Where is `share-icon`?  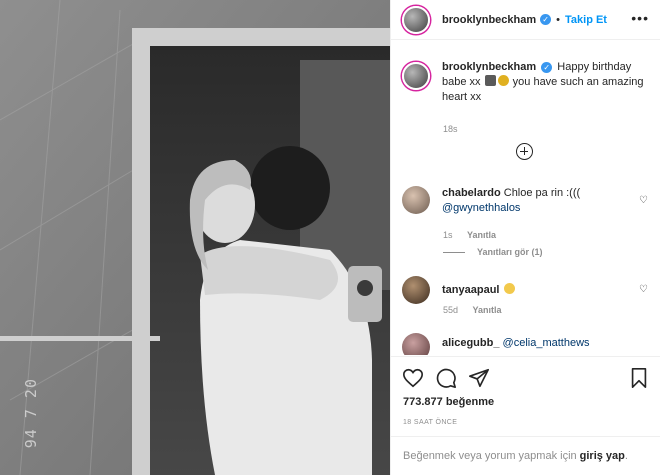
share-icon is located at coordinates (479, 378).